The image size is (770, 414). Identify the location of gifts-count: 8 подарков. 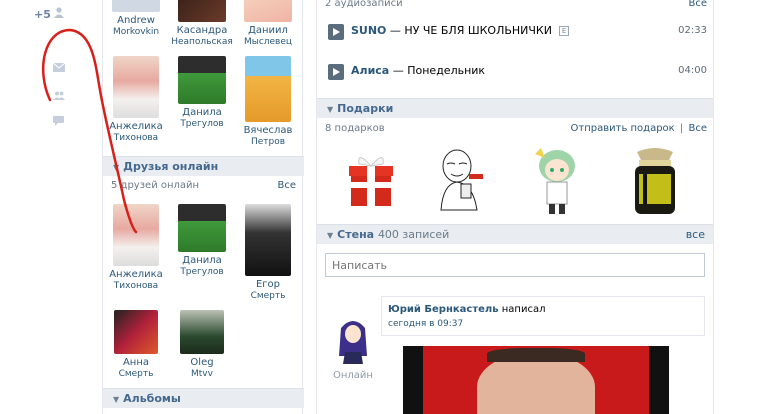
(355, 128).